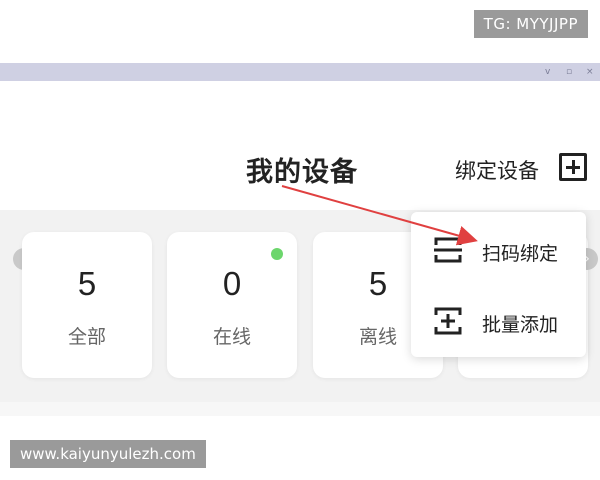 This screenshot has width=600, height=480. I want to click on restore-icon: ▫, so click(569, 72).